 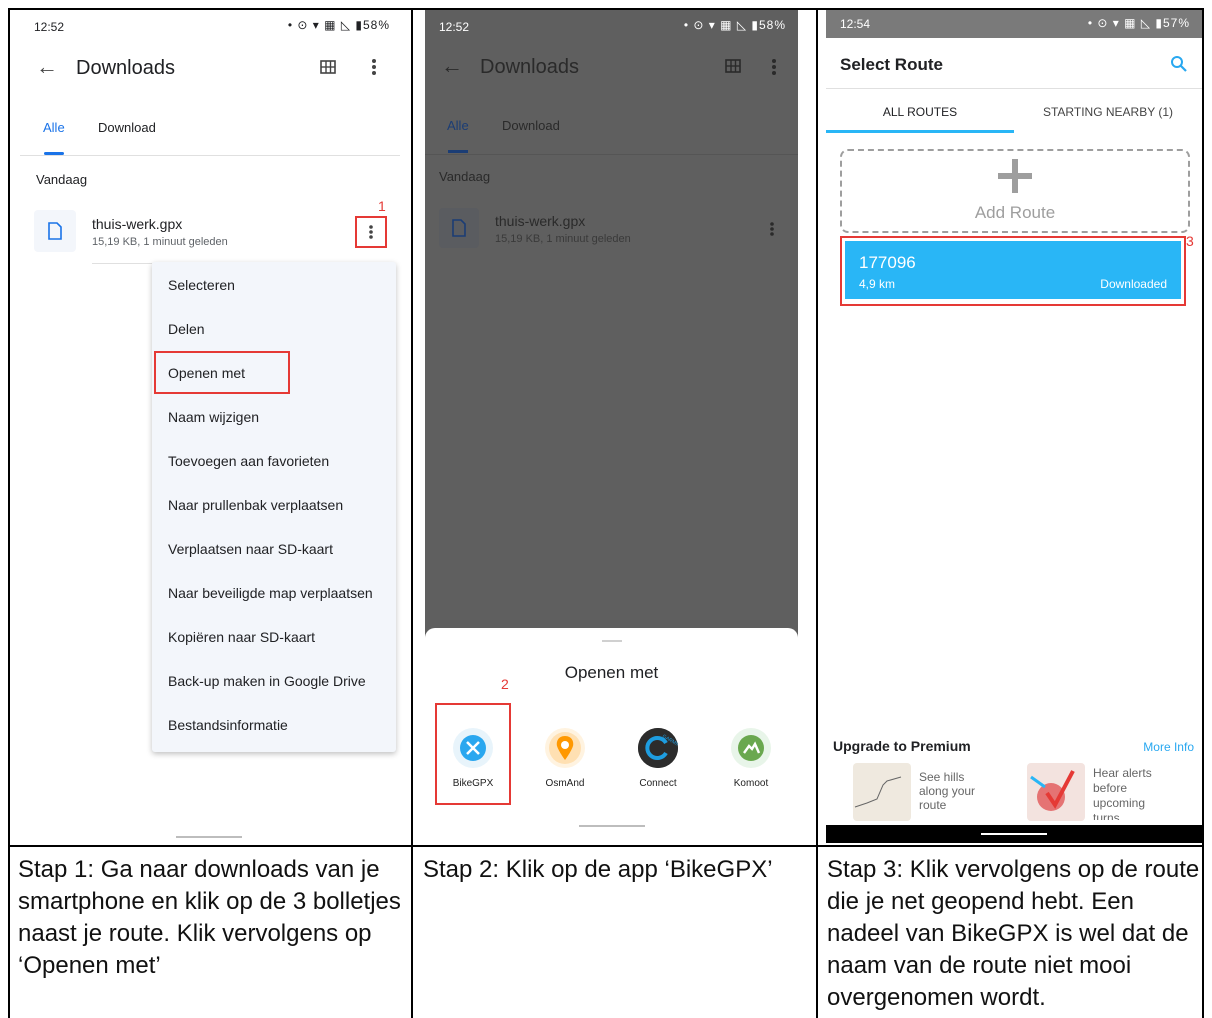 I want to click on table-border-right, so click(x=1203, y=513).